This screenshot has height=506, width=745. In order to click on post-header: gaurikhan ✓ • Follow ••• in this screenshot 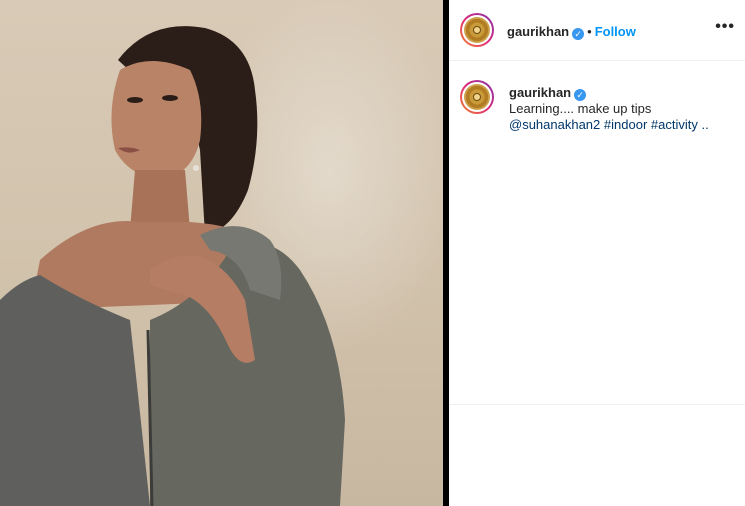, I will do `click(597, 30)`.